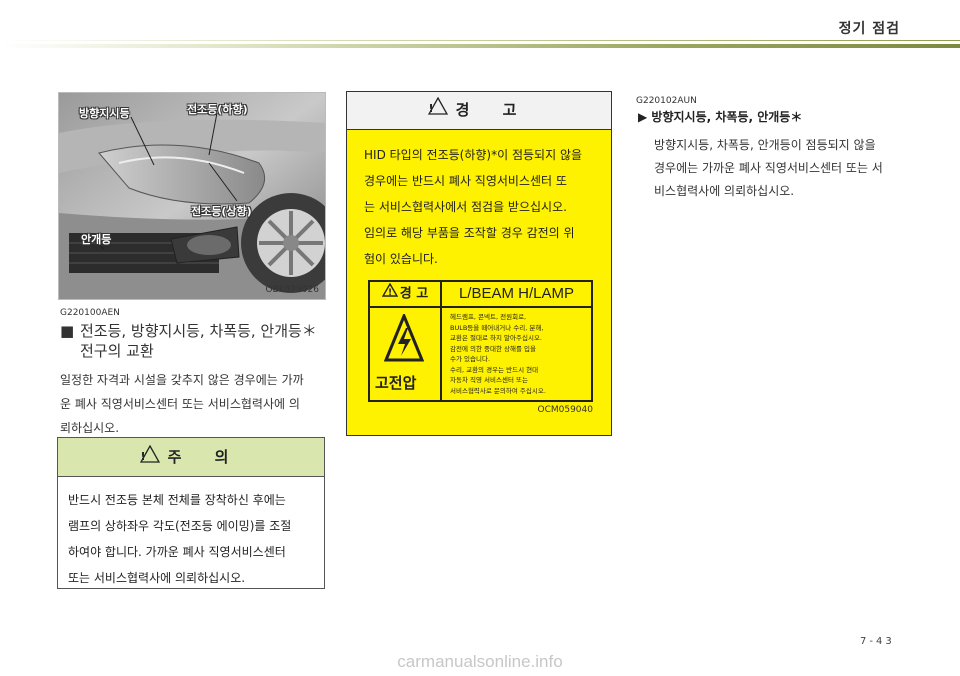  I want to click on section1-body-line: 일정한 자격과 시설을 갖추지 않은 경우에는 가까, so click(182, 380).